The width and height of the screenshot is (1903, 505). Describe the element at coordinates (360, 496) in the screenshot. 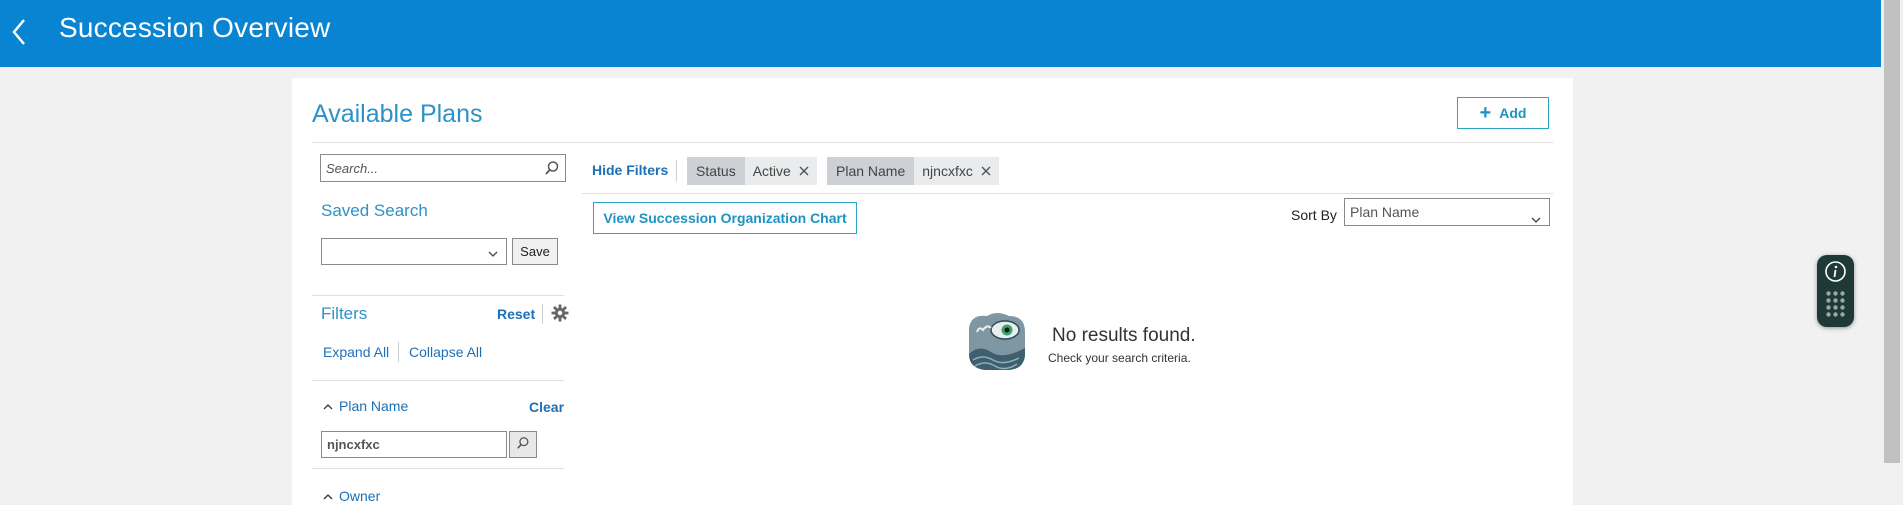

I see `owner-section-label: Owner` at that location.